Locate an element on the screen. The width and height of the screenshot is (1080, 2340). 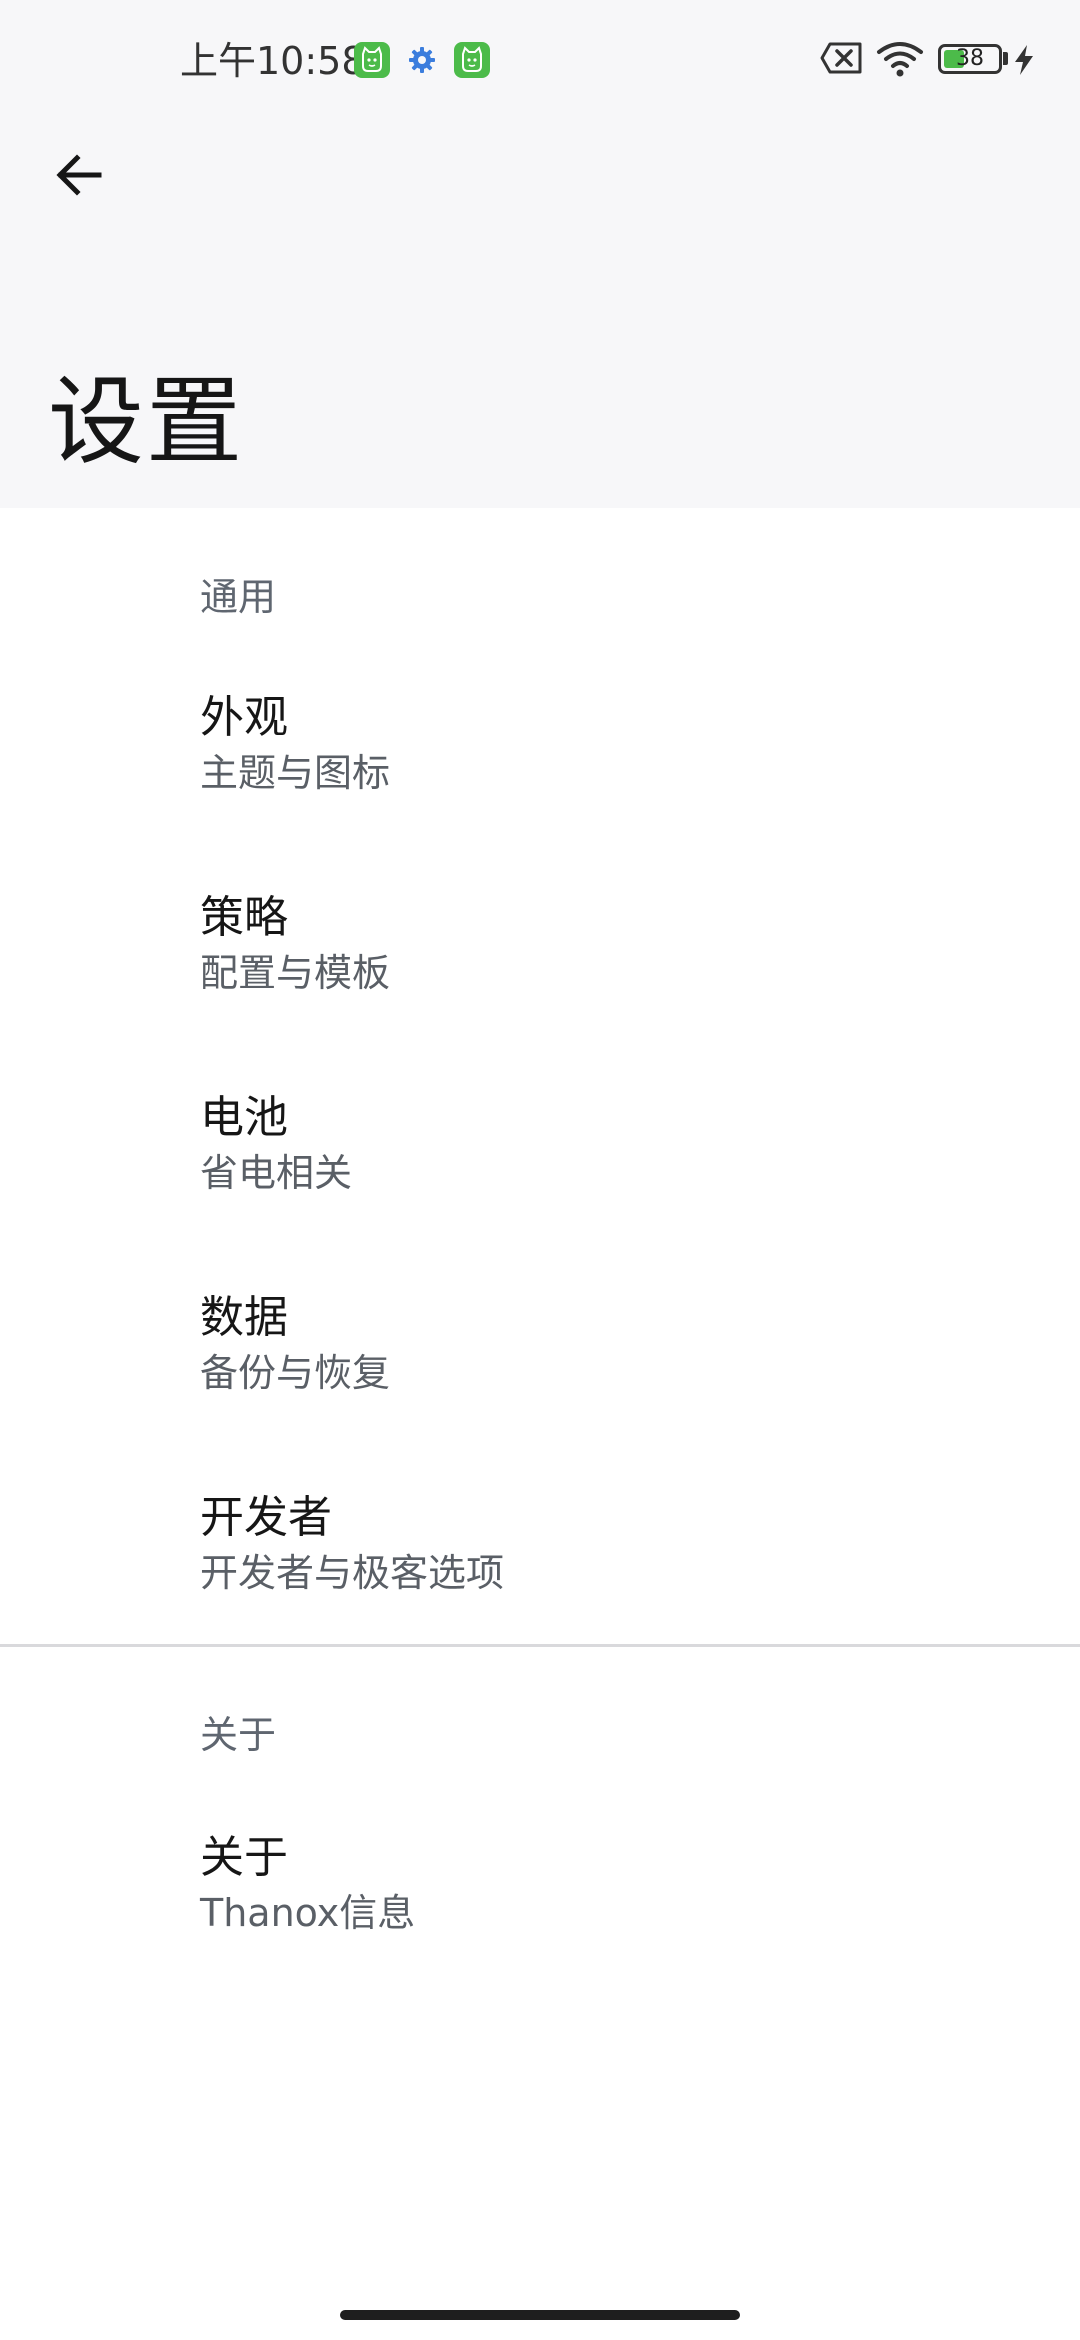
pref-summary: 配置与模板 is located at coordinates (295, 973).